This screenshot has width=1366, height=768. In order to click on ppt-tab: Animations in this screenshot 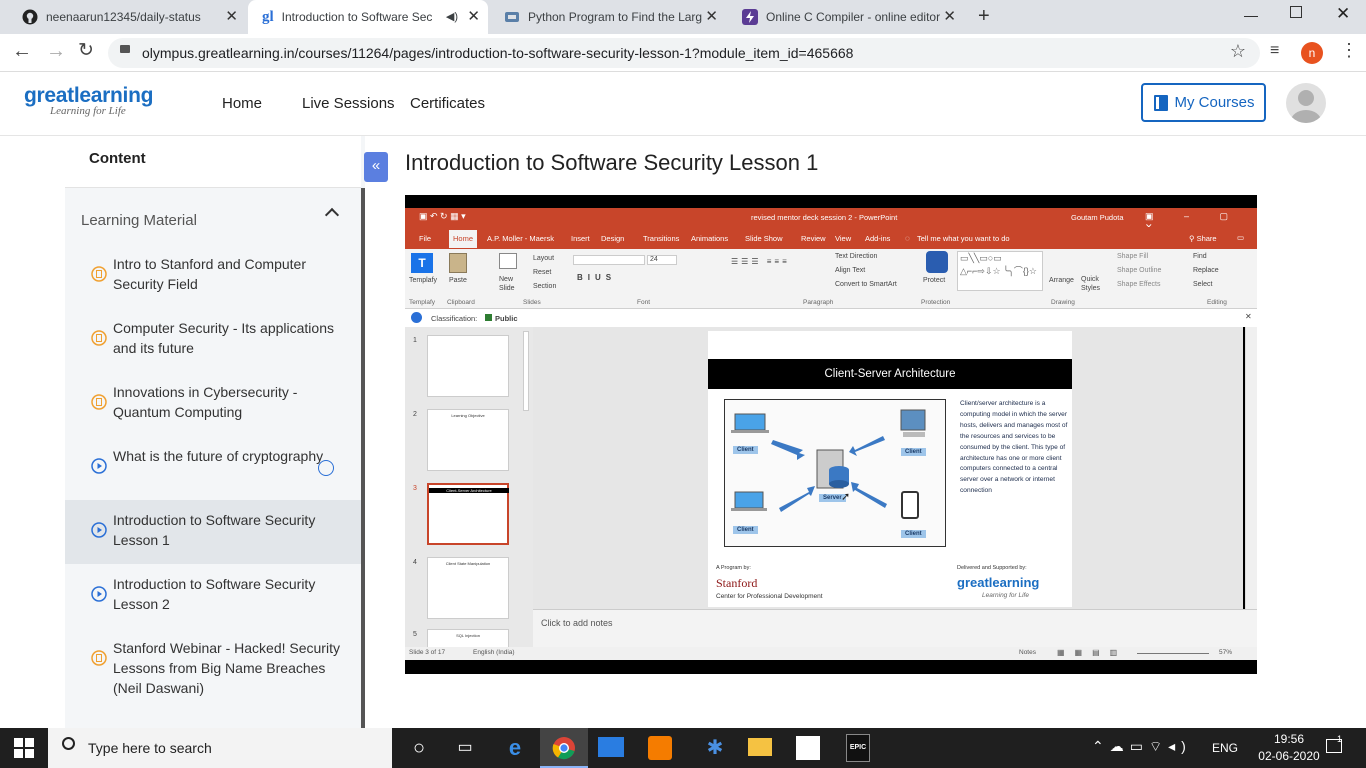, I will do `click(709, 238)`.